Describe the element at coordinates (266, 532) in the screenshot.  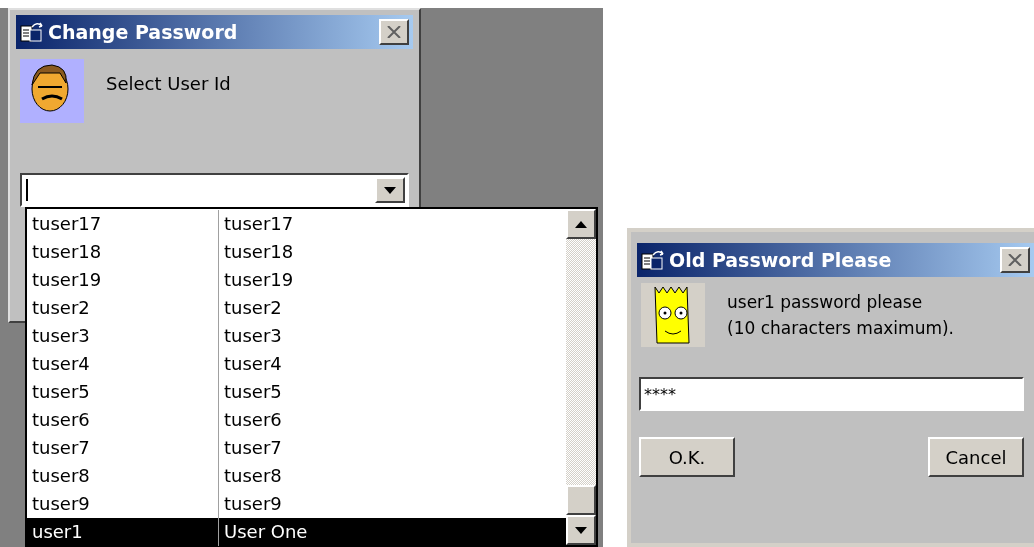
I see `user-name-cell-text: User One` at that location.